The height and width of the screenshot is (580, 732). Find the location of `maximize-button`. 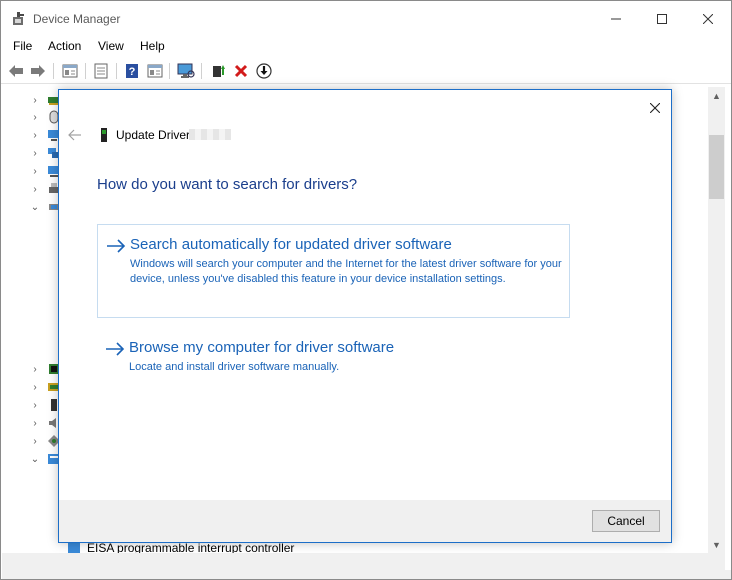

maximize-button is located at coordinates (662, 19).